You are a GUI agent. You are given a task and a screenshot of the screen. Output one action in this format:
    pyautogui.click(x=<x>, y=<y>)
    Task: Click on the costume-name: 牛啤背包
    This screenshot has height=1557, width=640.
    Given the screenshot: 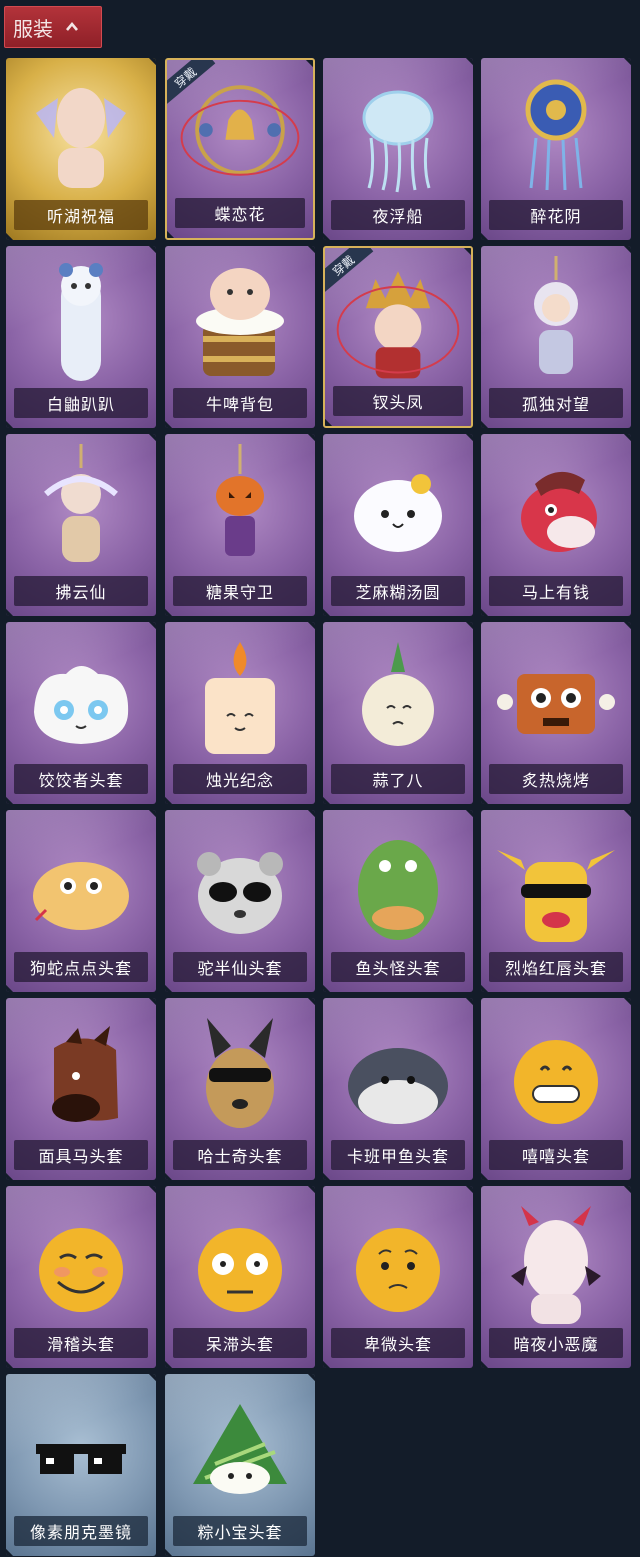 What is the action you would take?
    pyautogui.click(x=240, y=403)
    